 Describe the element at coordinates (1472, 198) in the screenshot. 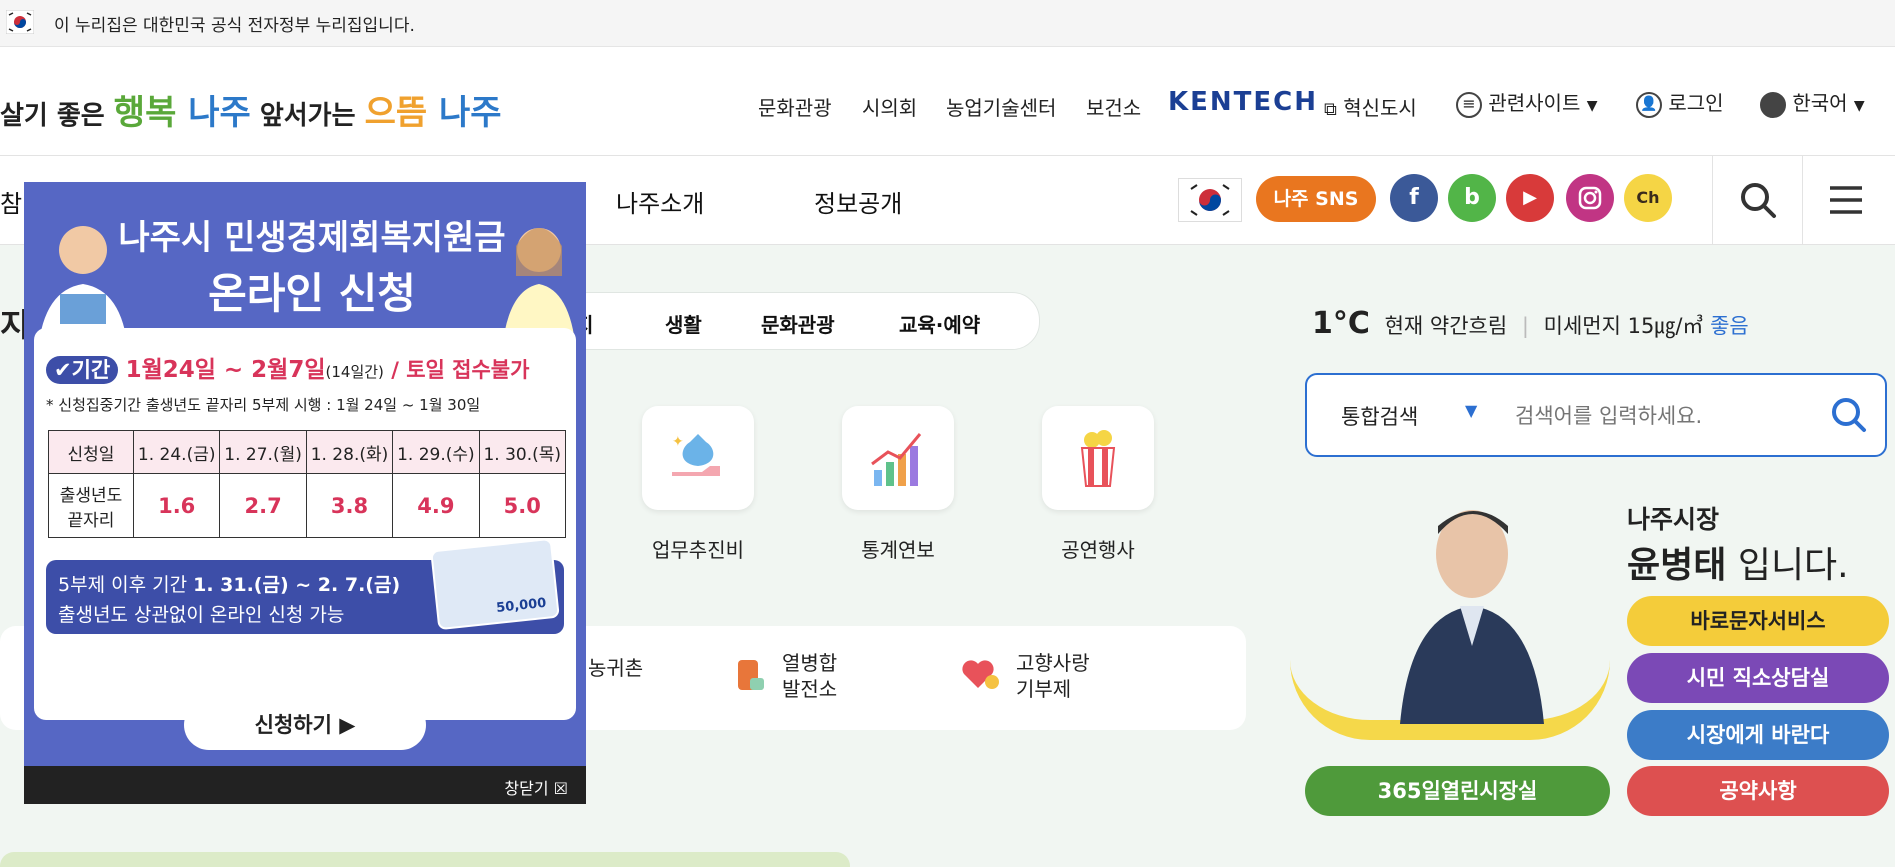

I see `blog-icon: b` at that location.